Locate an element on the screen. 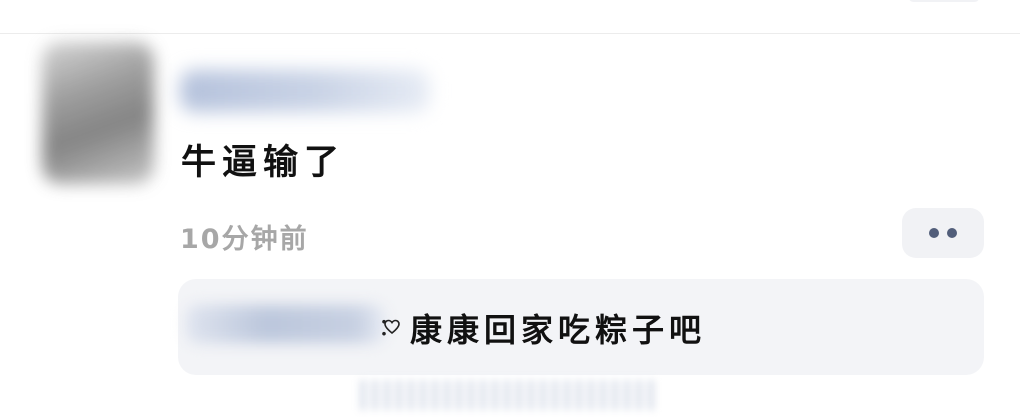 The height and width of the screenshot is (417, 1020). more-dots-icon is located at coordinates (943, 233).